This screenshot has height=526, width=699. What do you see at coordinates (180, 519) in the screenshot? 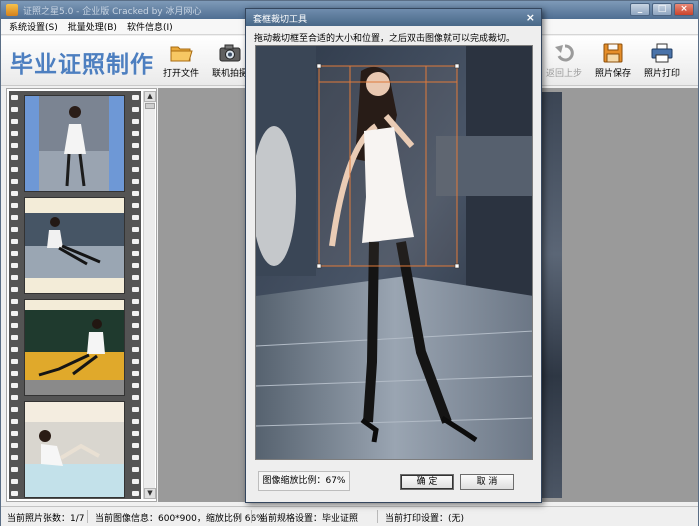
I see `status-image-info: 当前图像信息：600*900，缩放比例 66%` at bounding box center [180, 519].